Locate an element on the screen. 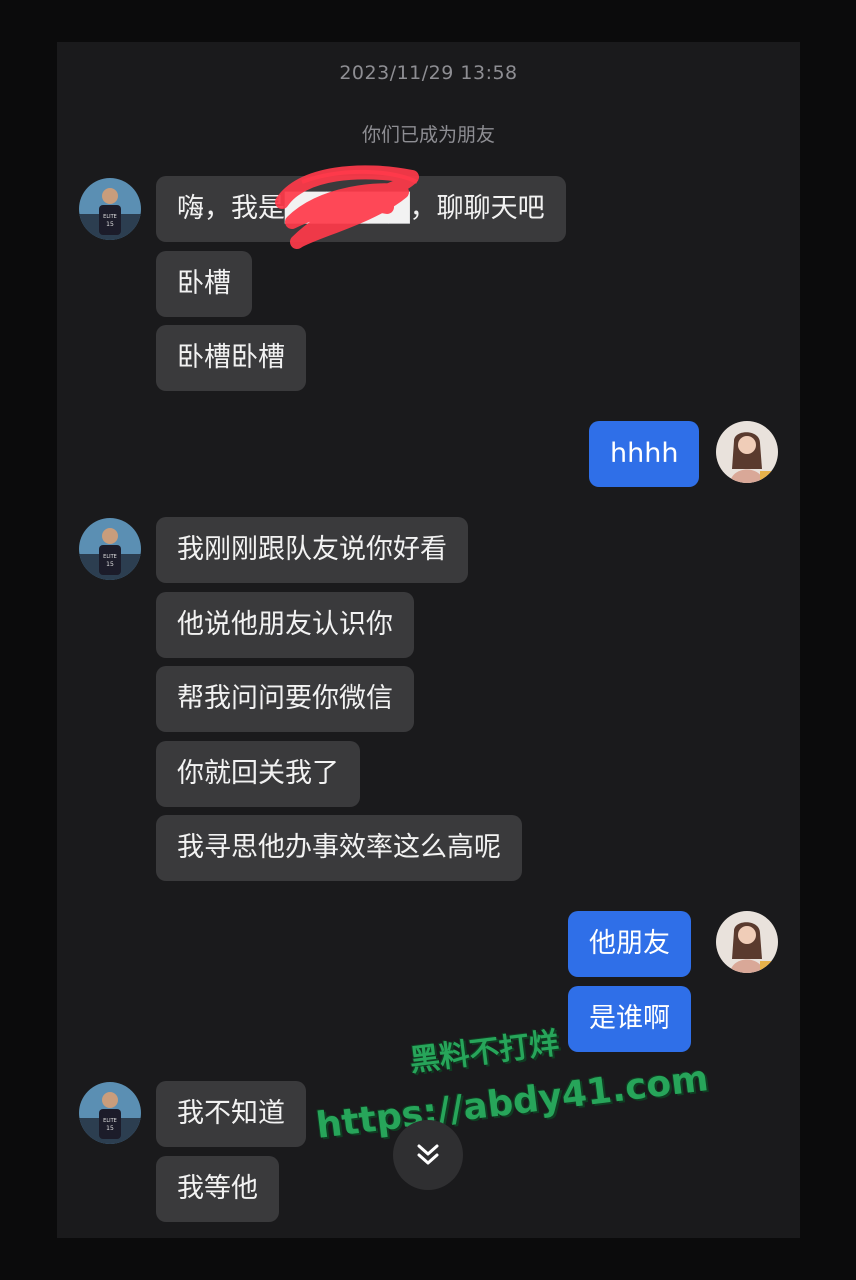 The image size is (856, 1280). message-bubble-incoming: 卧槽卧槽 is located at coordinates (231, 358).